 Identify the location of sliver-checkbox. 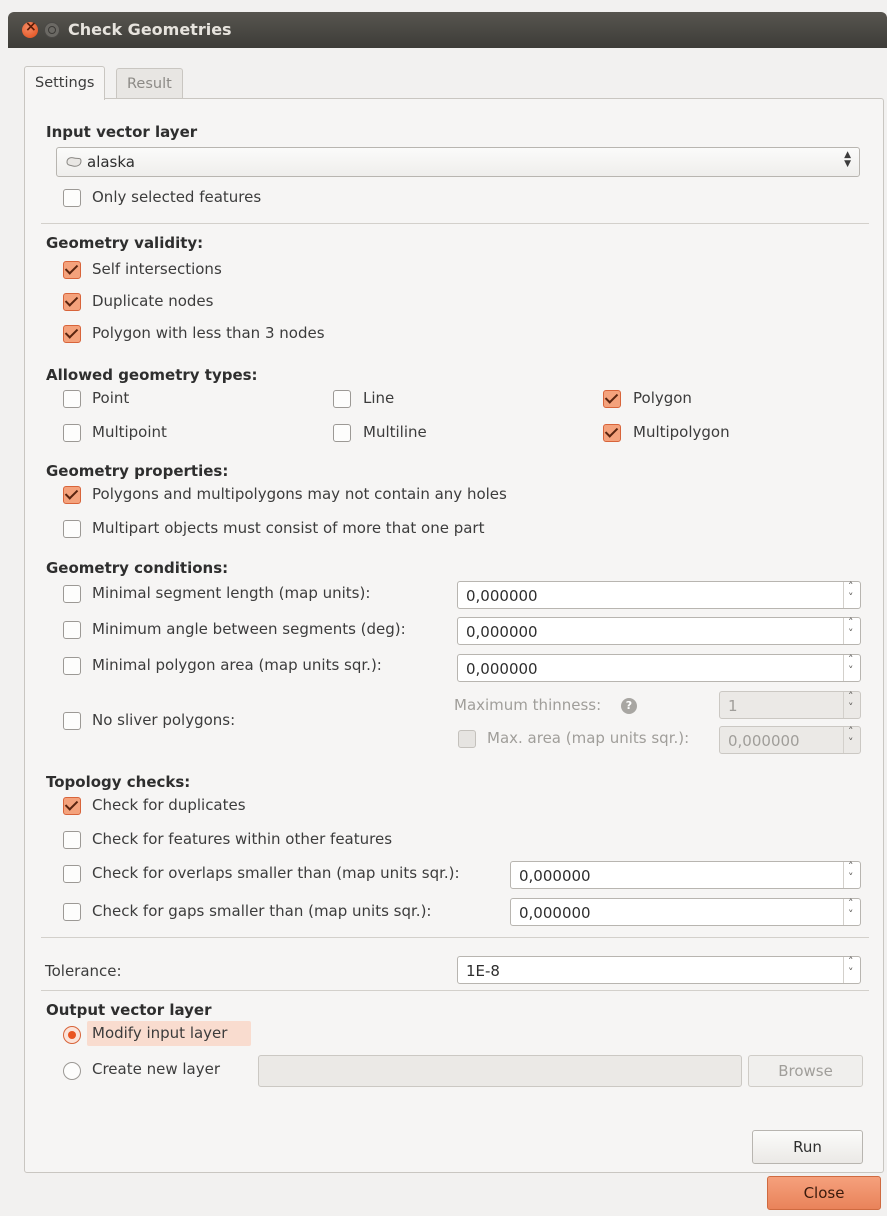
(72, 721).